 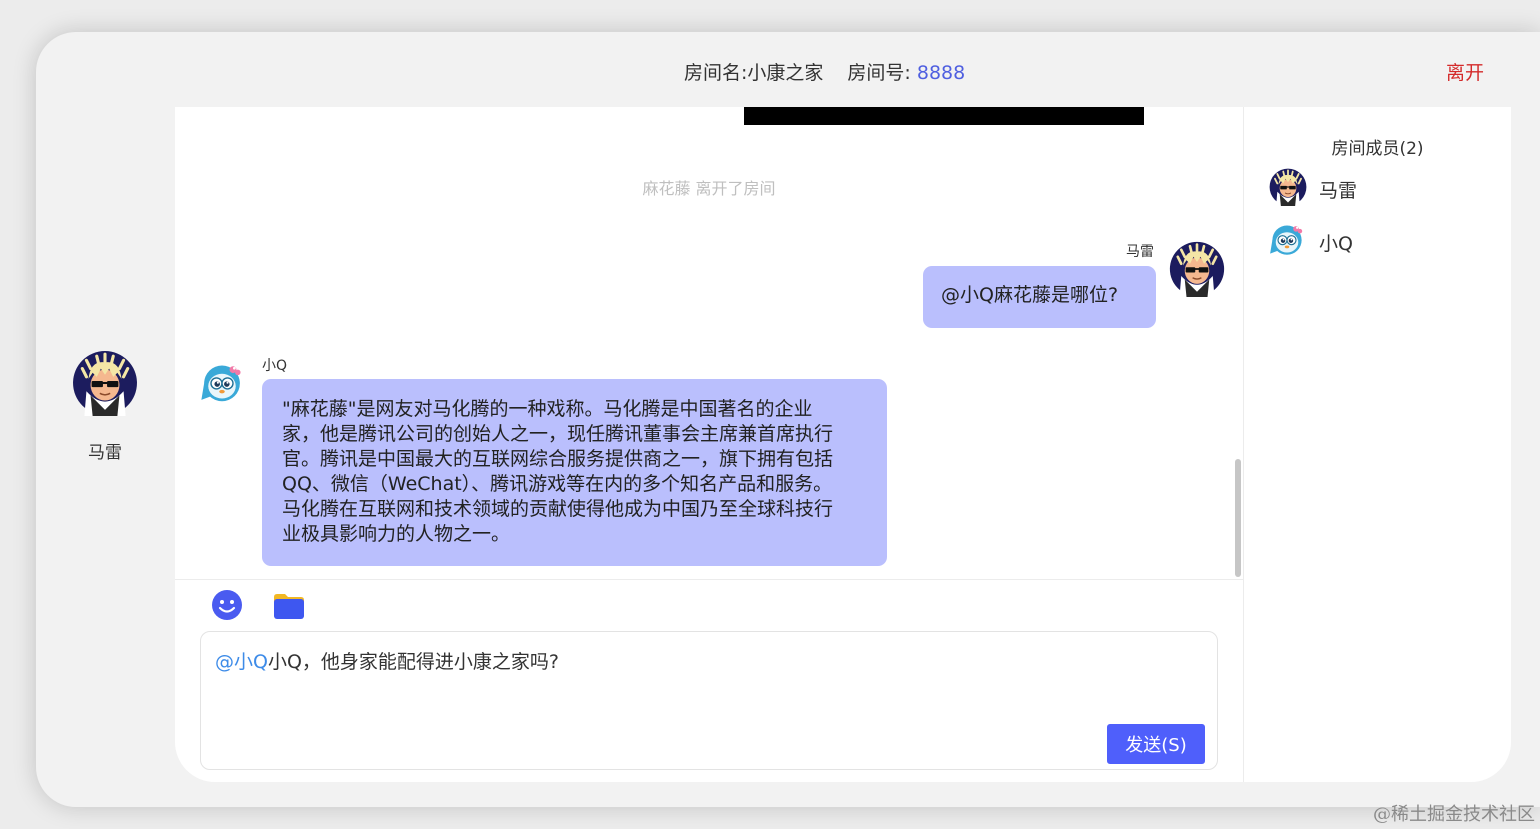 I want to click on message-bubble-sent: @小Q麻花藤是哪位?, so click(x=1039, y=297).